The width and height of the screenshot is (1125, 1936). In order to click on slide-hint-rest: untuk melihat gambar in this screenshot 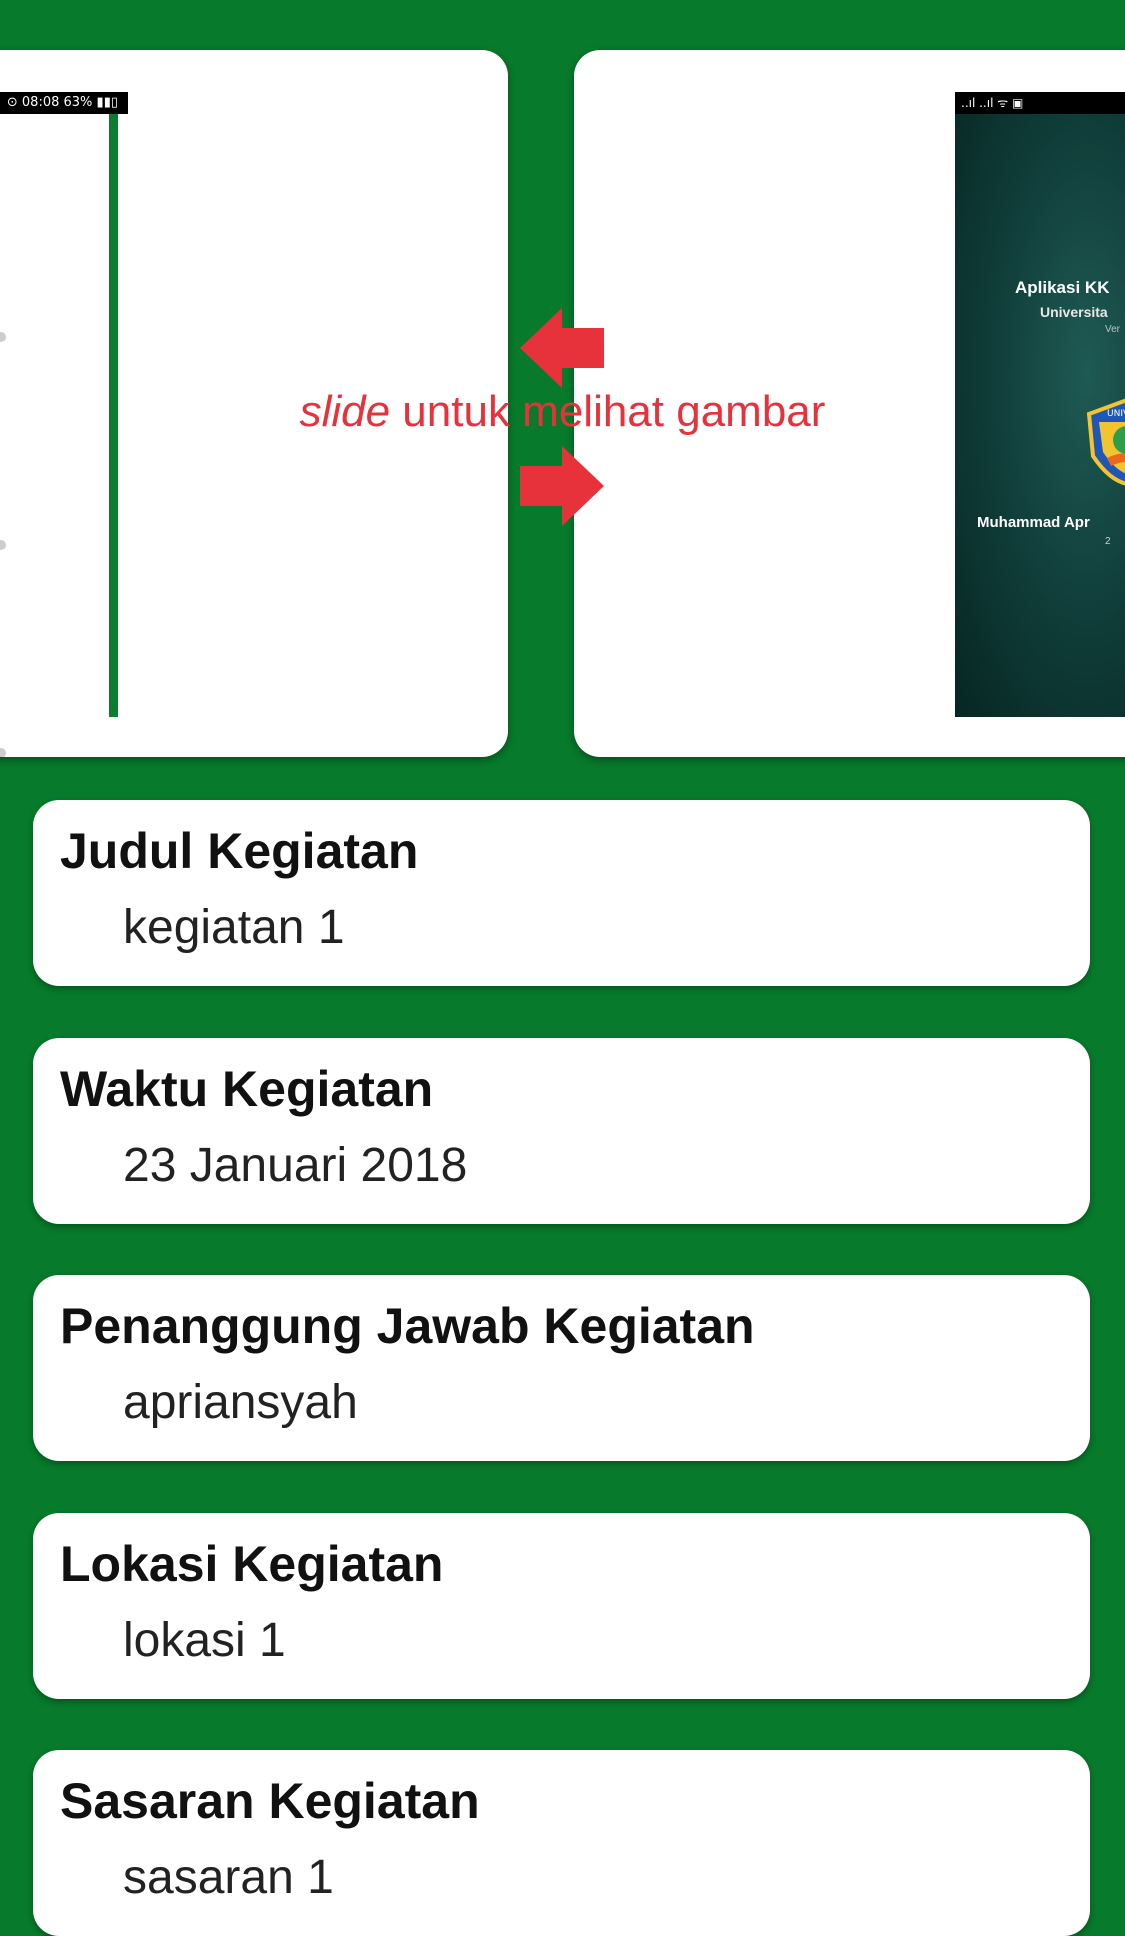, I will do `click(608, 411)`.